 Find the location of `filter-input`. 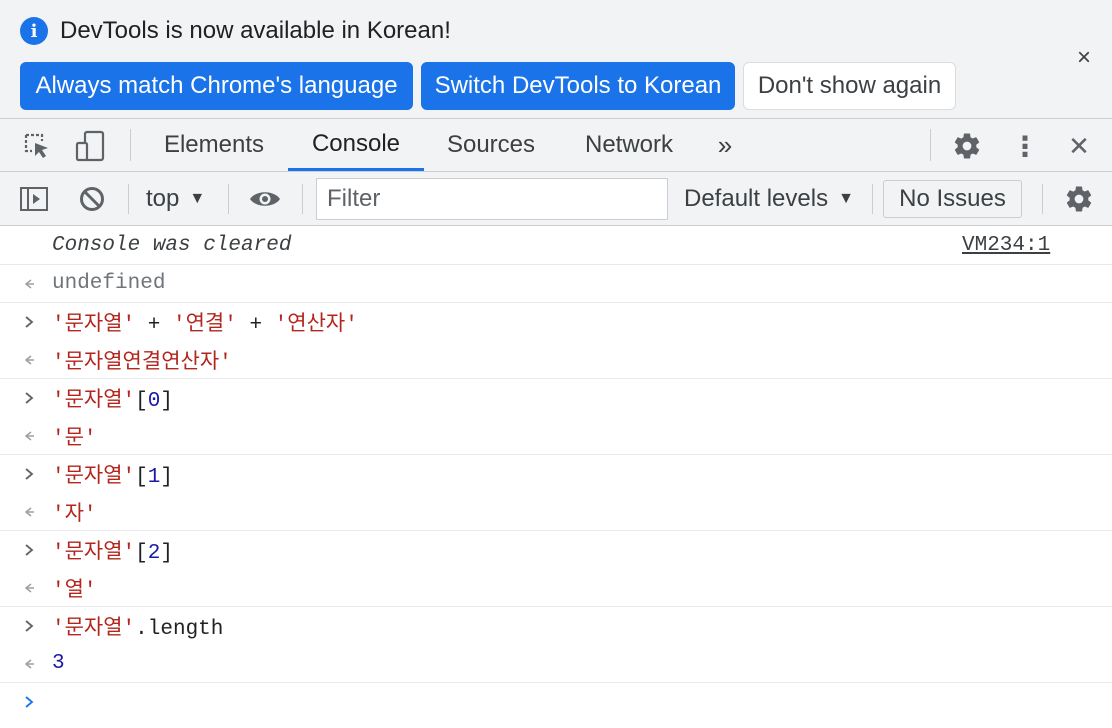

filter-input is located at coordinates (492, 199).